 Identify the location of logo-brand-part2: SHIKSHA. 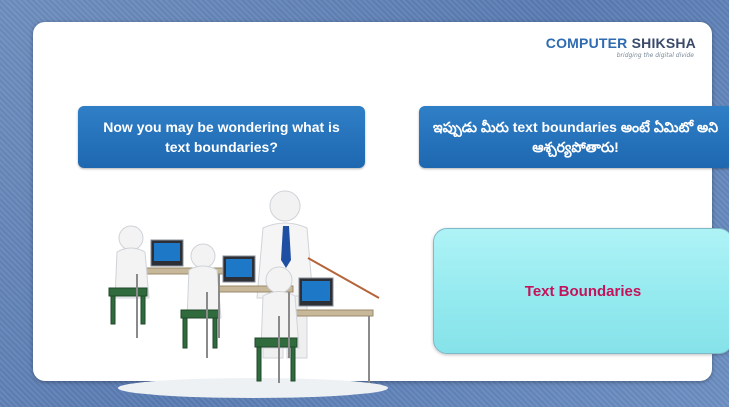
(661, 43).